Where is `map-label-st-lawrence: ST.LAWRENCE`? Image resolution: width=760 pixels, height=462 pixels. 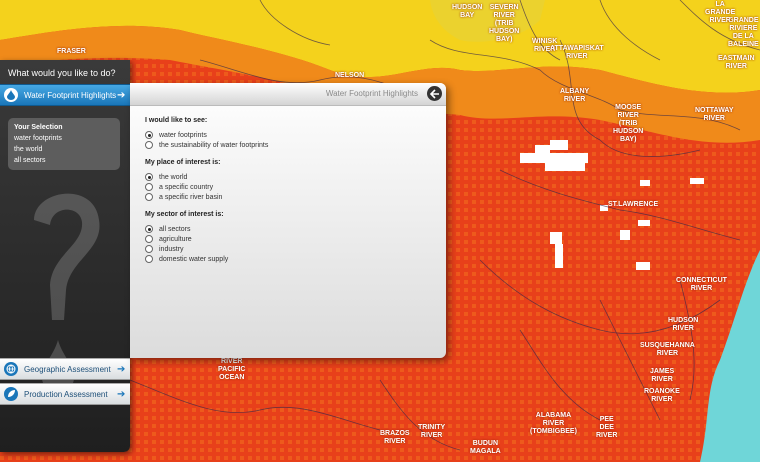
map-label-st-lawrence: ST.LAWRENCE is located at coordinates (633, 204).